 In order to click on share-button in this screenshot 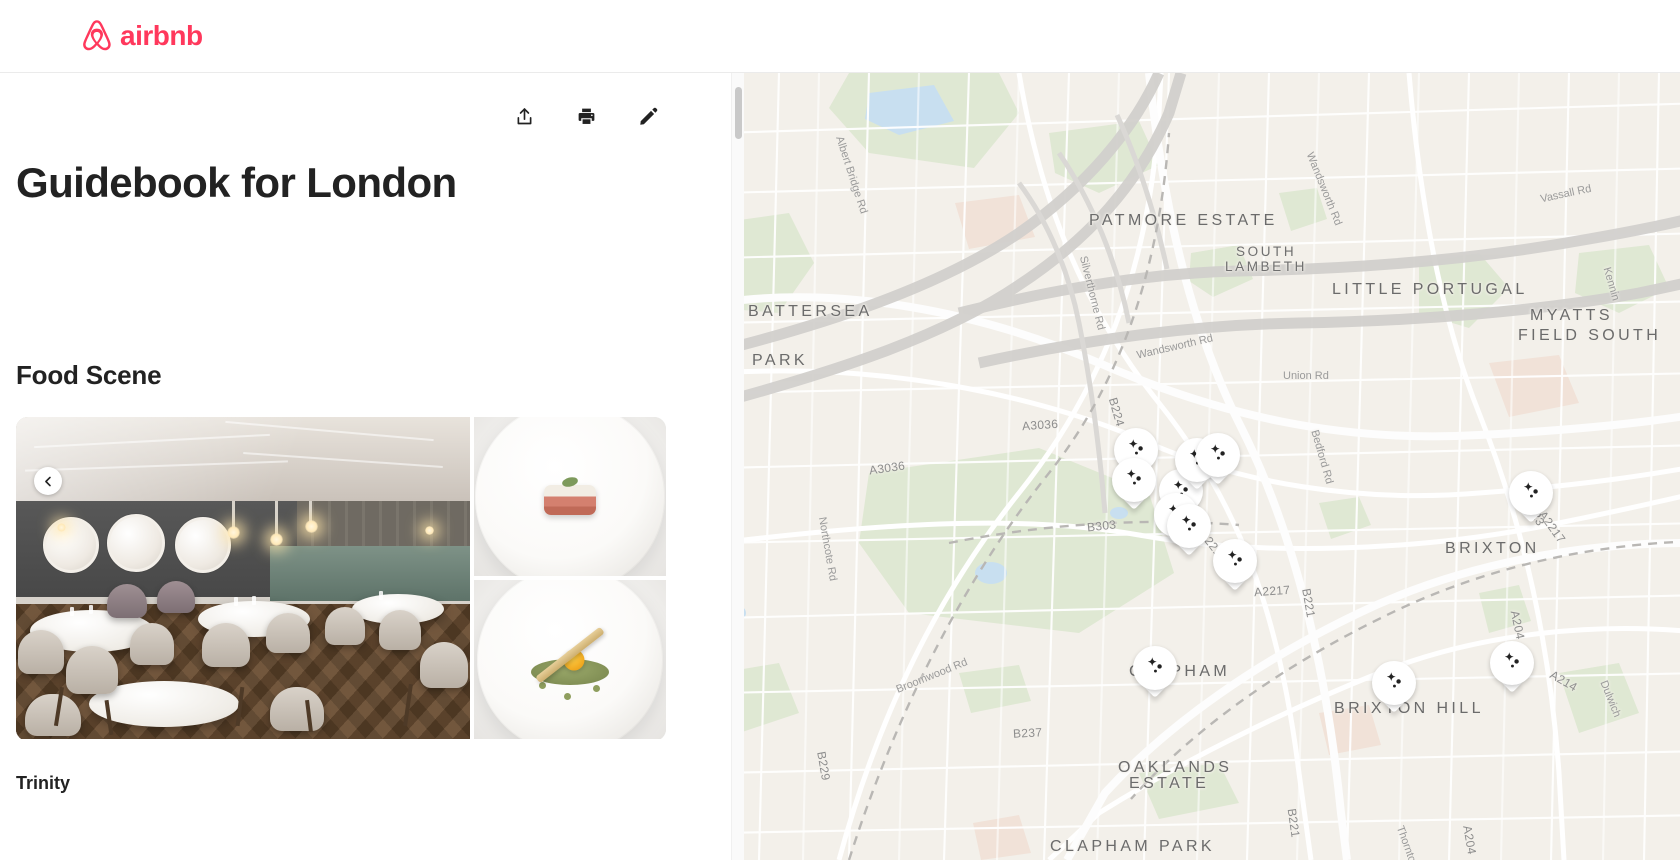, I will do `click(524, 116)`.